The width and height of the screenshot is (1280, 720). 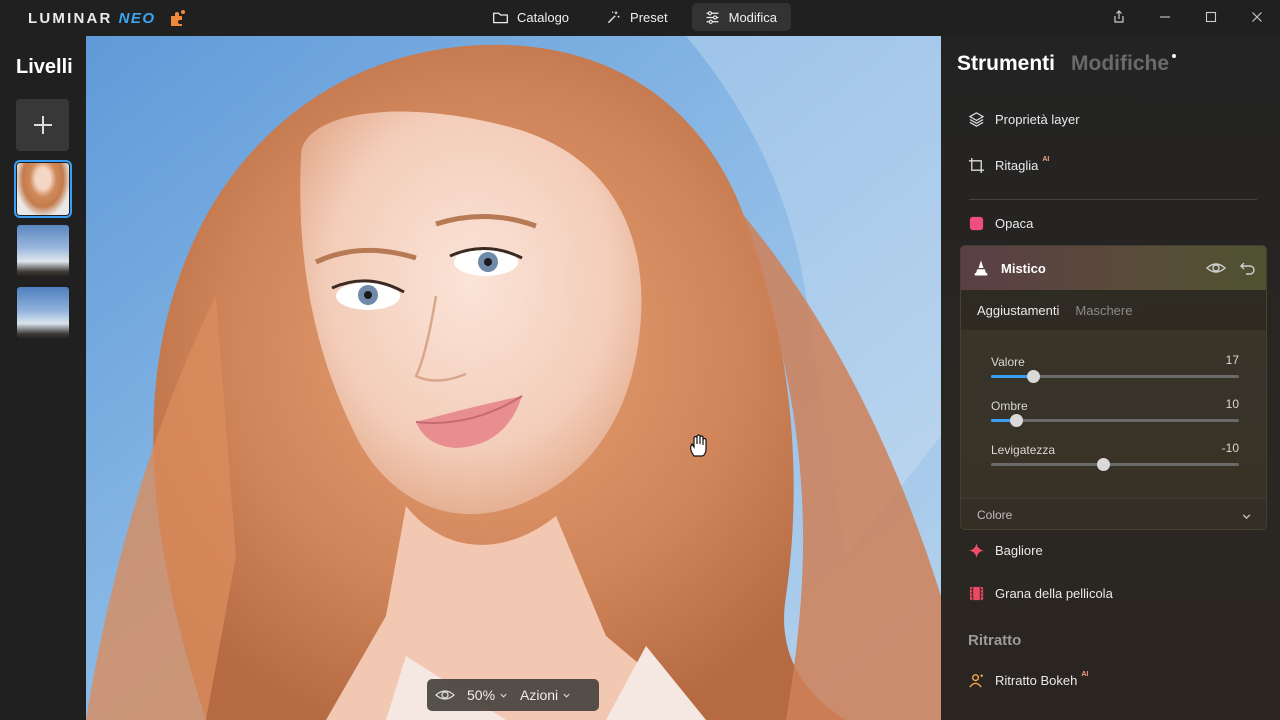 What do you see at coordinates (1103, 464) in the screenshot?
I see `slider-smoothness-knob` at bounding box center [1103, 464].